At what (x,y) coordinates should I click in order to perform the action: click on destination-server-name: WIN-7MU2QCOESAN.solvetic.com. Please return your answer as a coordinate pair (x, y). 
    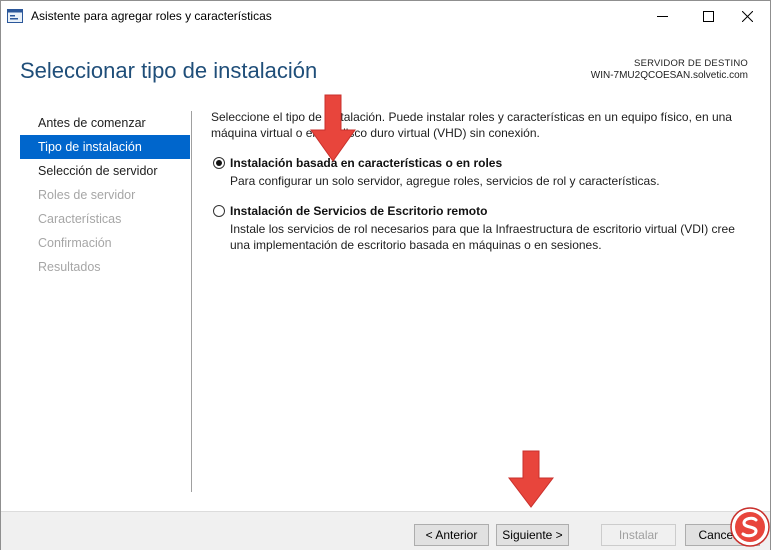
    Looking at the image, I should click on (669, 75).